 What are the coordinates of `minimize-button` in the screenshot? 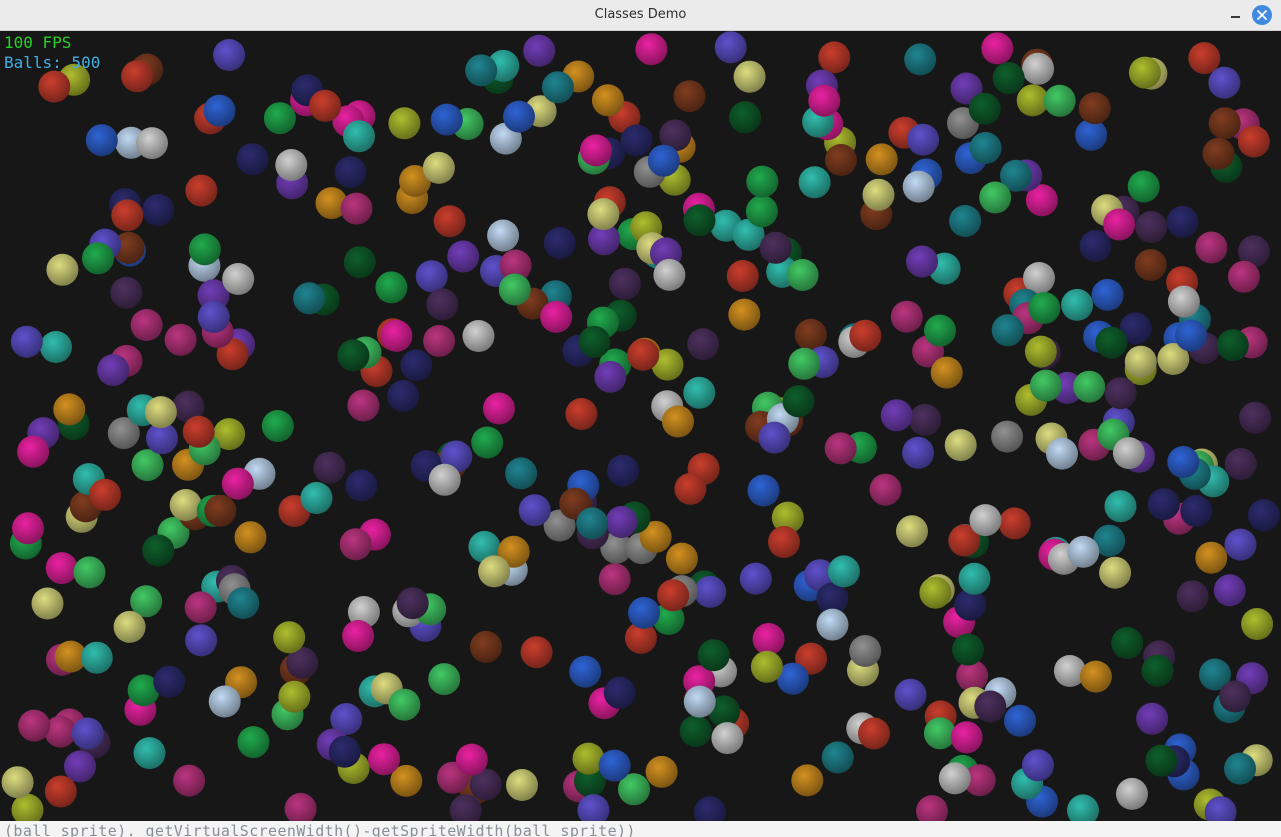 It's located at (1236, 16).